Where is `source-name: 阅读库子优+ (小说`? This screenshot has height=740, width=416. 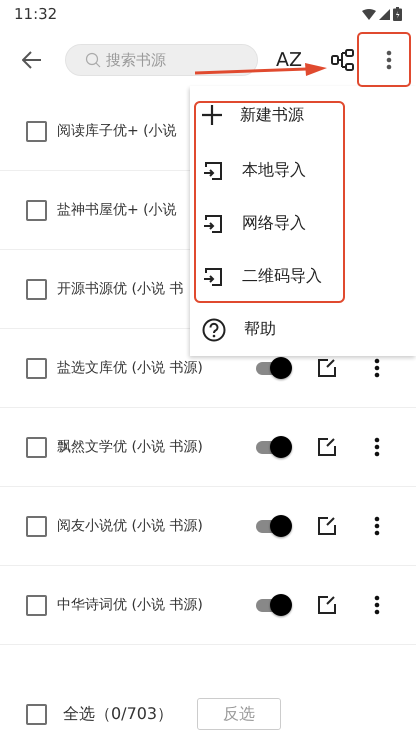
source-name: 阅读库子优+ (小说 is located at coordinates (117, 131).